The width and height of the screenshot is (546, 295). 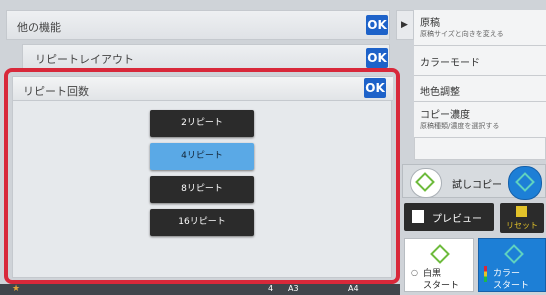 What do you see at coordinates (477, 185) in the screenshot?
I see `trial-copy-label: 試しコピー` at bounding box center [477, 185].